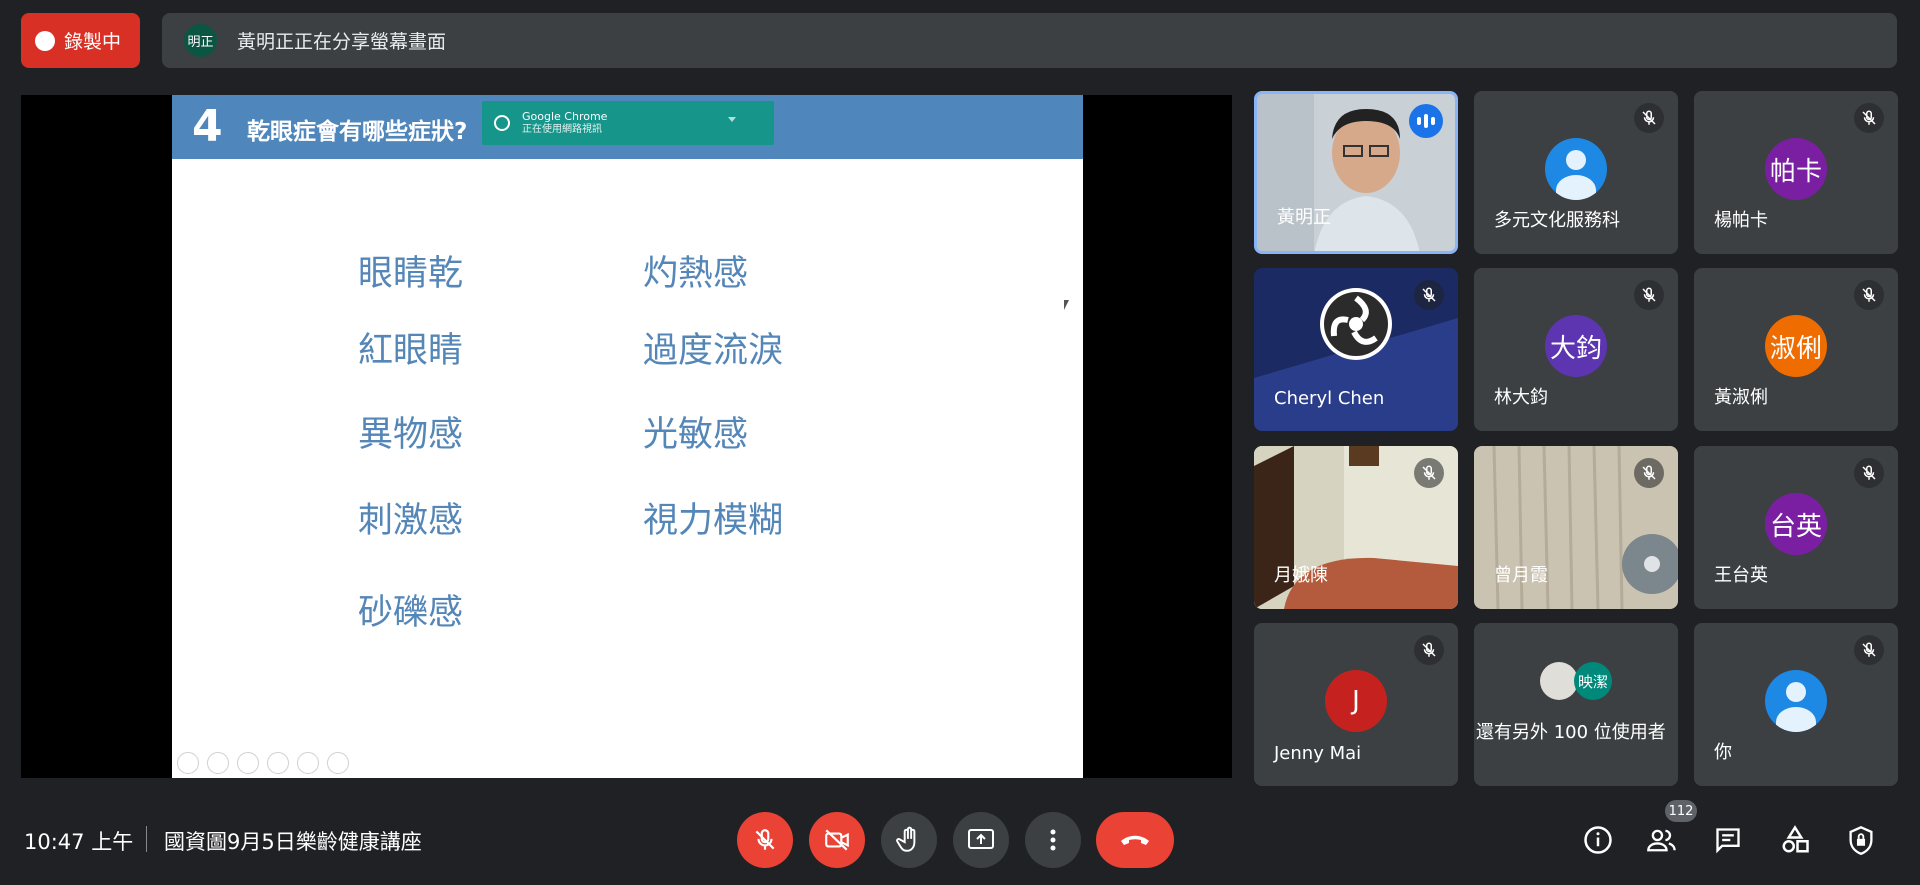 The height and width of the screenshot is (885, 1920). I want to click on participant-name: 林大鈞, so click(1521, 397).